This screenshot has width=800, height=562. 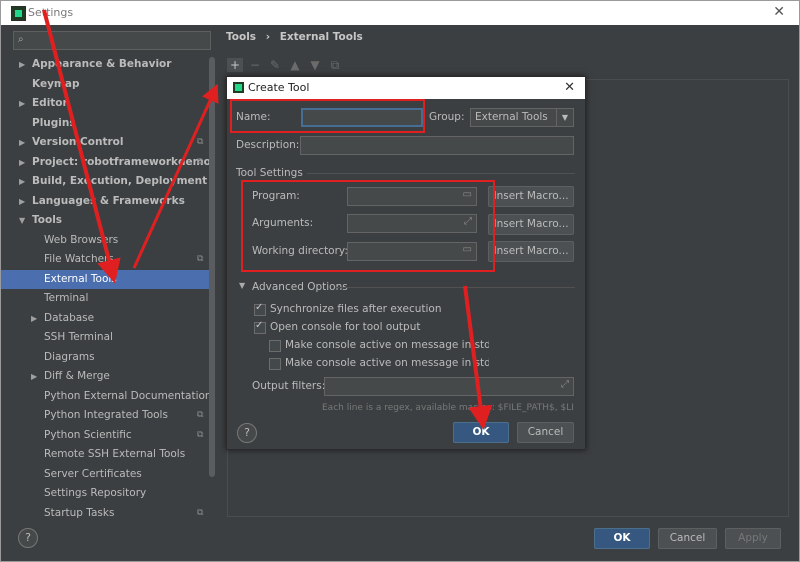 I want to click on sidebar-item-startup-tasks: Startup Tasks, so click(x=79, y=513).